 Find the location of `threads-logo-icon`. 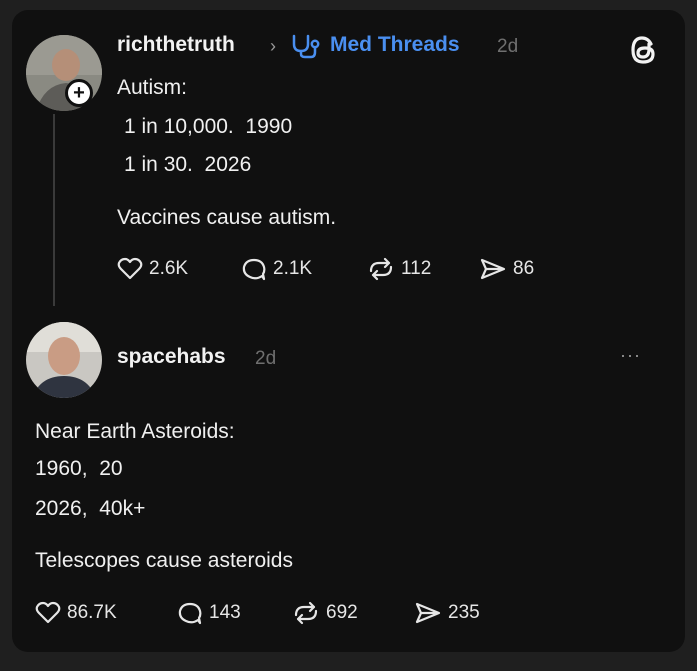

threads-logo-icon is located at coordinates (644, 52).